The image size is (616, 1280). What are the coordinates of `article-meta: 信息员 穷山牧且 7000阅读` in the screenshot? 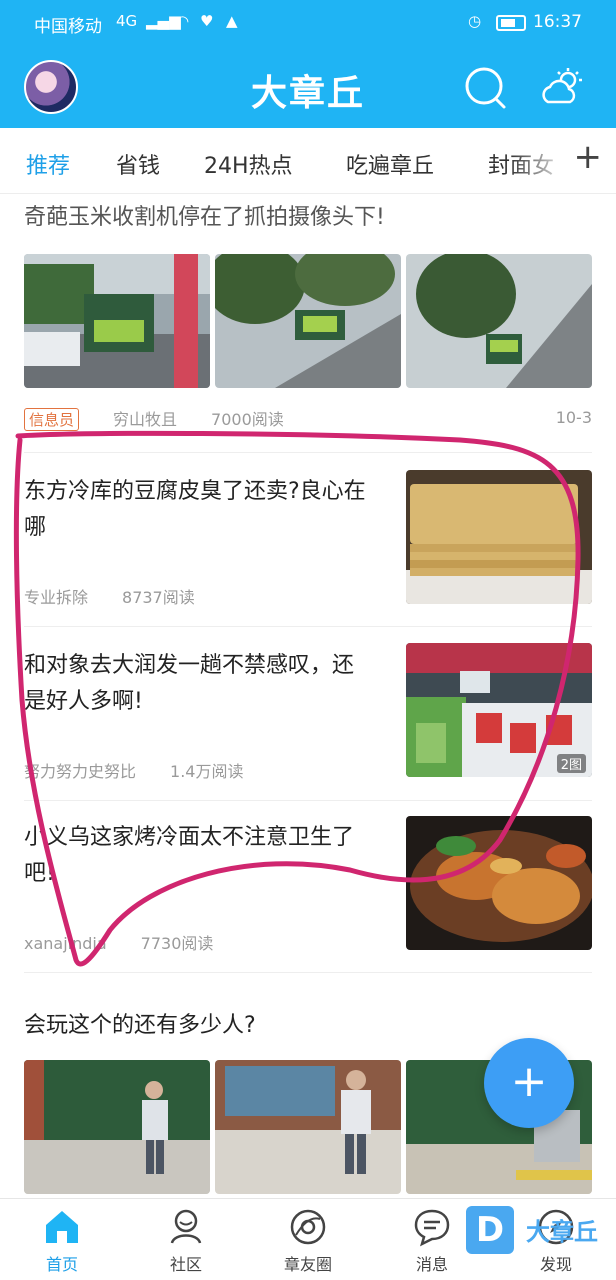 It's located at (171, 418).